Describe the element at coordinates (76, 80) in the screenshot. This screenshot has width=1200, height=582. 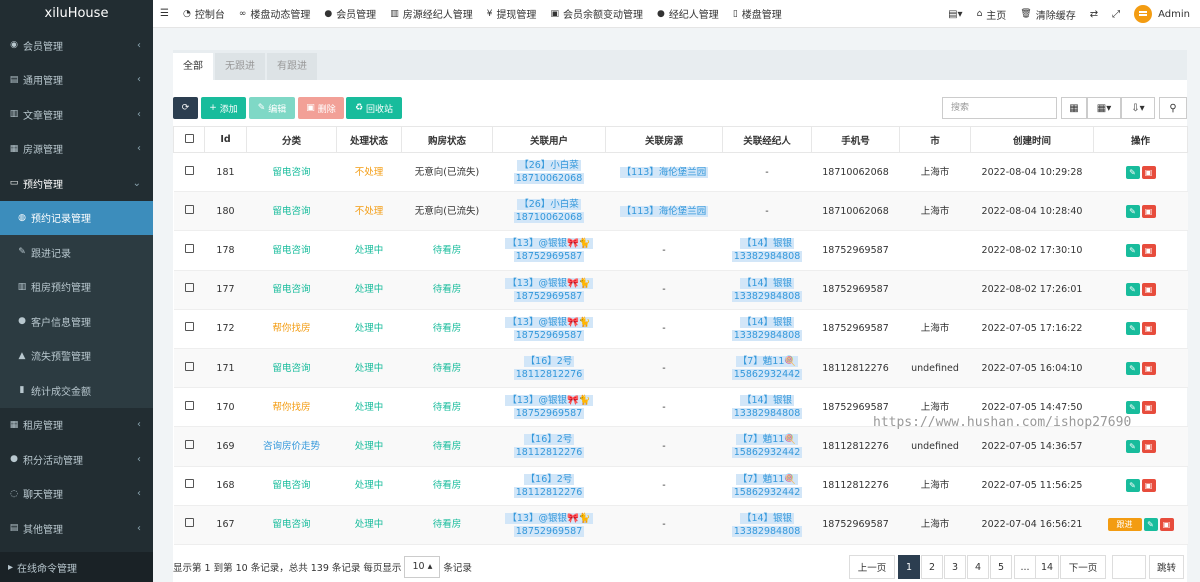
I see `sidebar-item: ▤ 通用管理 ‹` at that location.